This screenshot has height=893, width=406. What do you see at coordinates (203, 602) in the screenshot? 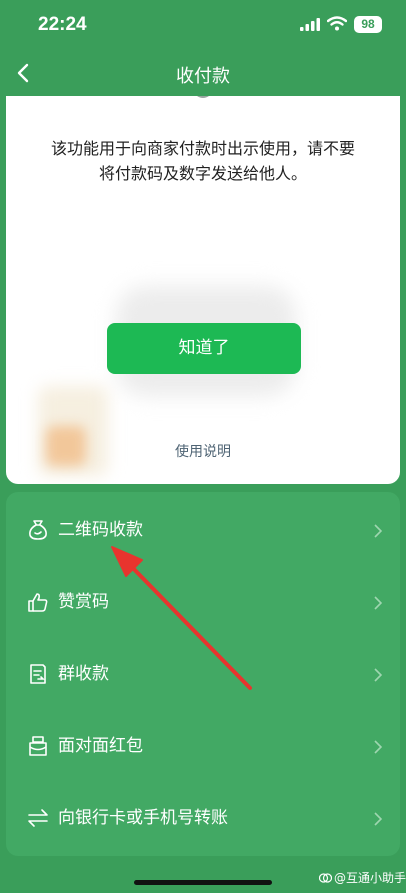
I see `menu-item-appreciation-code: 赞赏码` at bounding box center [203, 602].